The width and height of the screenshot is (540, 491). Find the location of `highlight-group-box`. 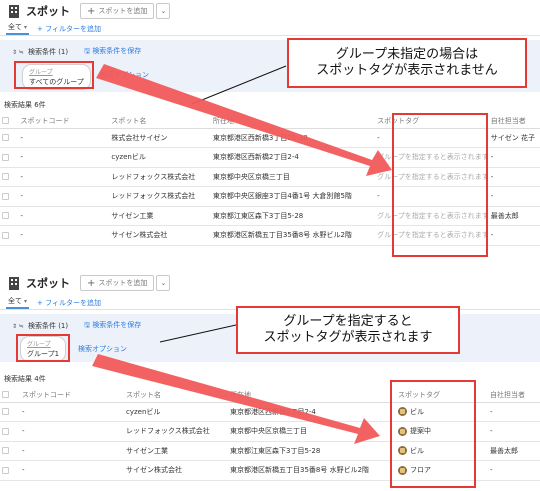

highlight-group-box is located at coordinates (43, 348).